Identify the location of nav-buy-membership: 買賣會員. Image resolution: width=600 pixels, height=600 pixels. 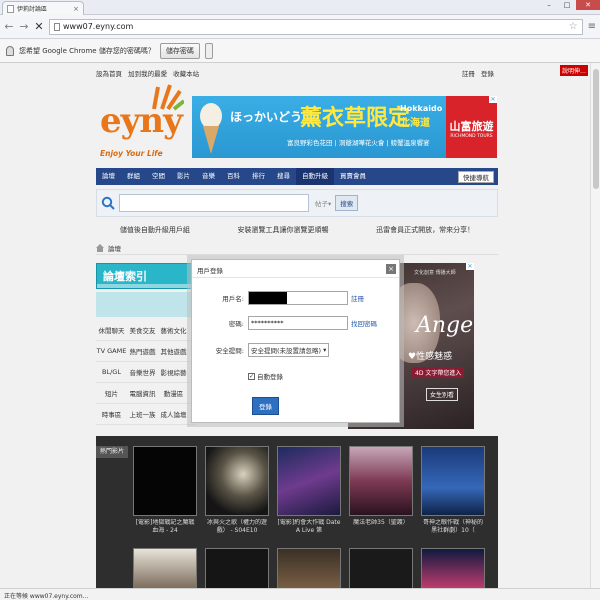
(353, 176).